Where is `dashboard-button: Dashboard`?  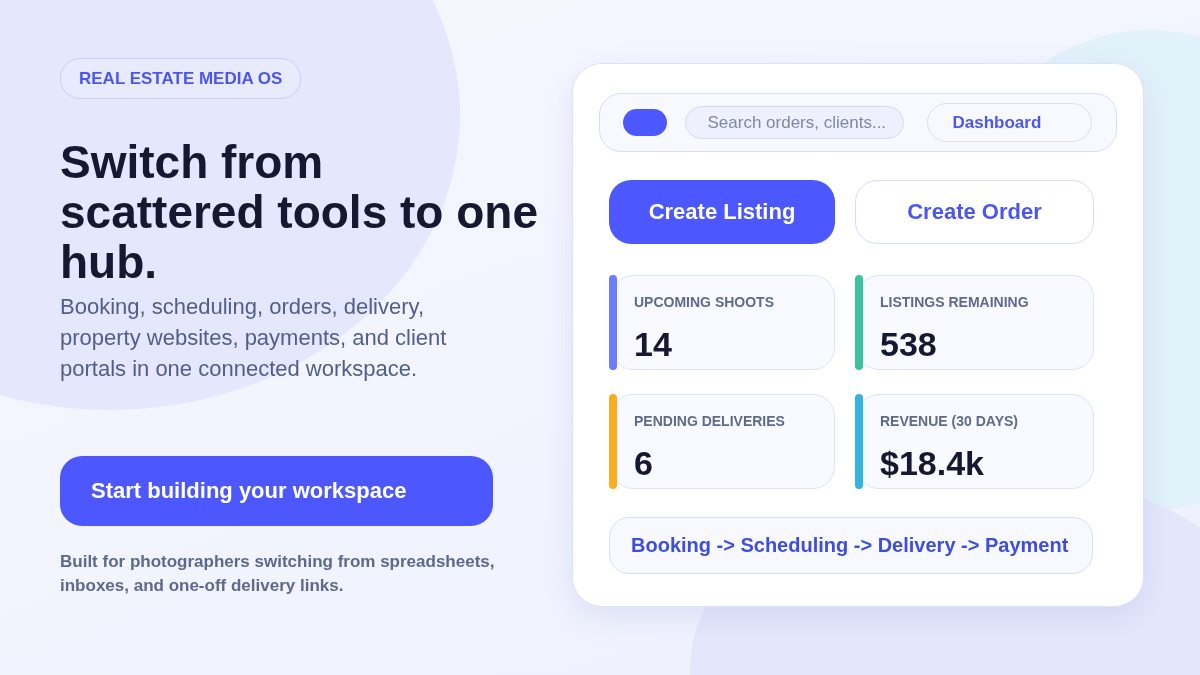 dashboard-button: Dashboard is located at coordinates (1009, 122).